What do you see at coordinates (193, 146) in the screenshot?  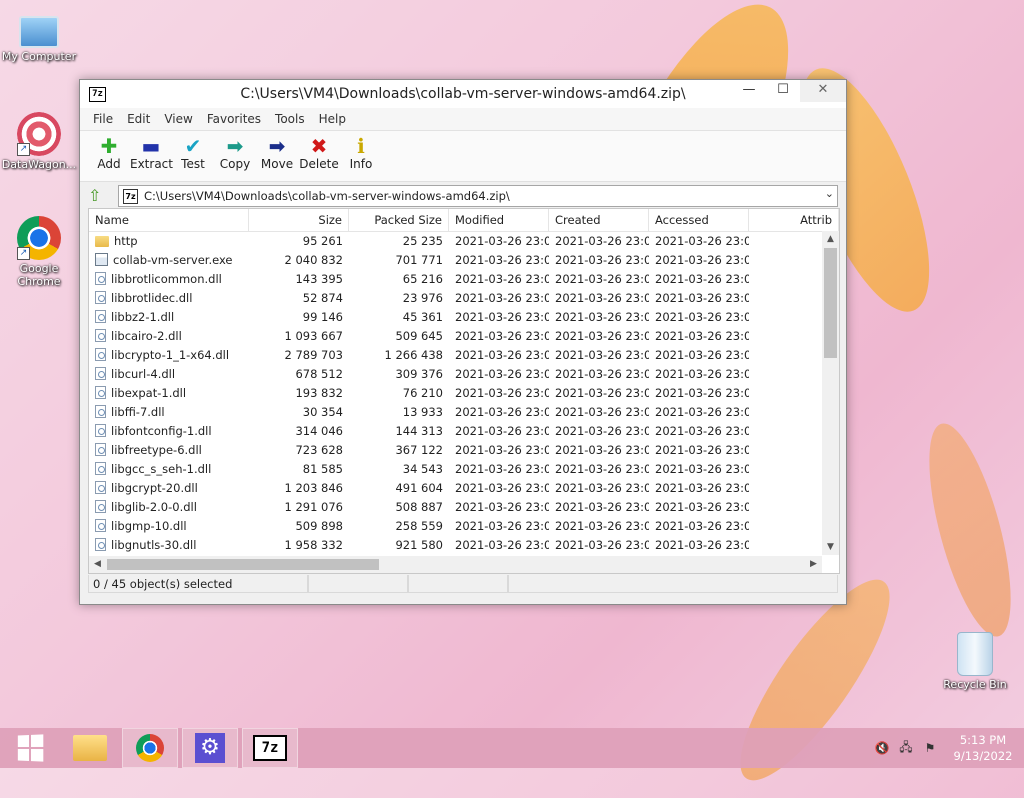 I see `check-icon: ✔` at bounding box center [193, 146].